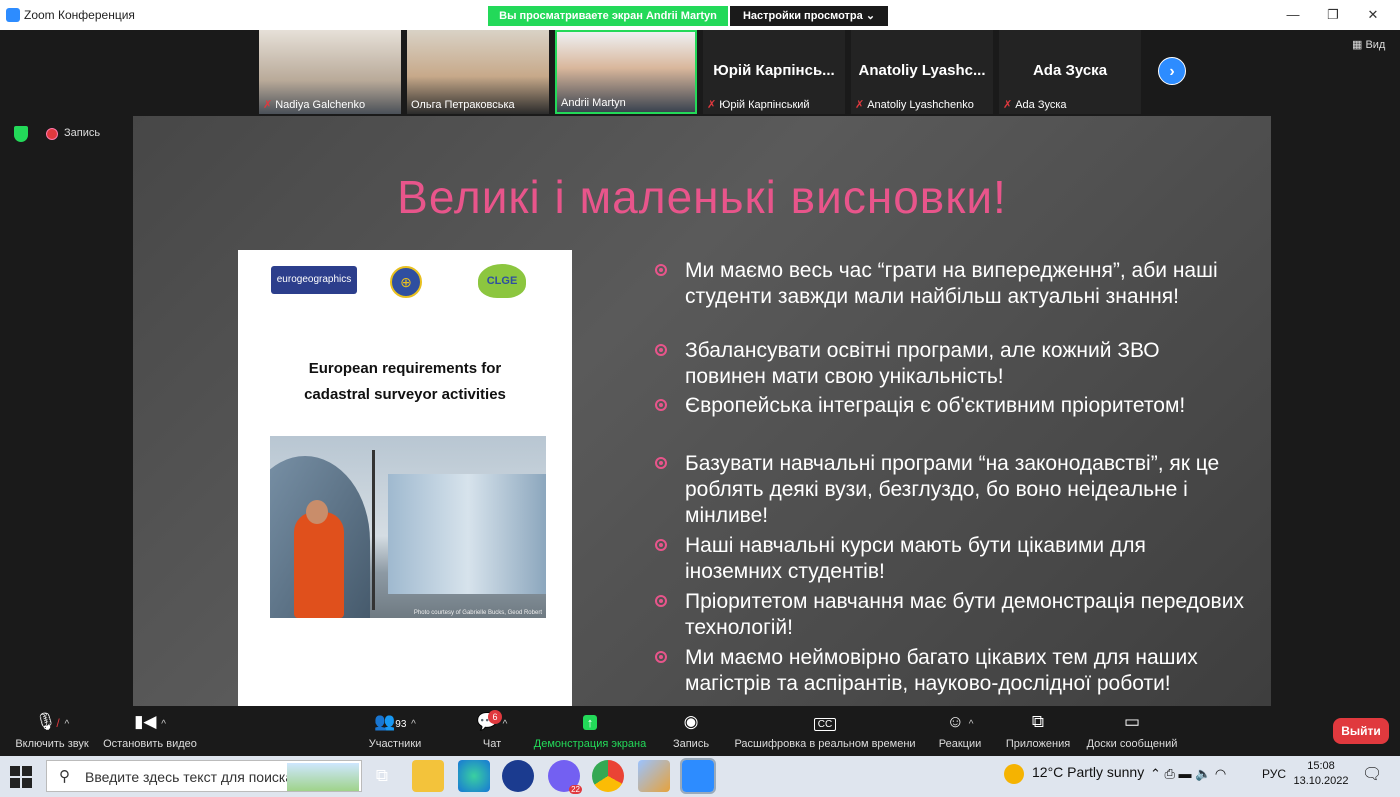 The width and height of the screenshot is (1400, 797). I want to click on participant-display-name: Ada Зуска, so click(1070, 70).